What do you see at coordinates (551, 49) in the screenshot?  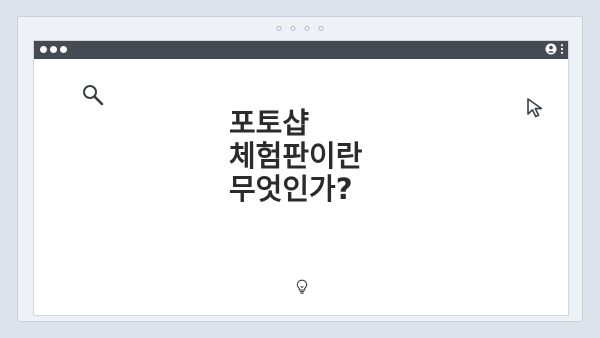 I see `user-icon` at bounding box center [551, 49].